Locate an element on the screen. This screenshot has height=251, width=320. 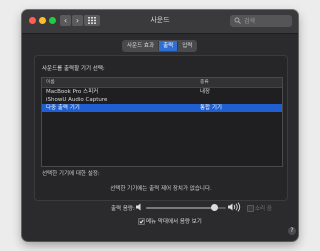
tab-input: 입력 is located at coordinates (187, 46).